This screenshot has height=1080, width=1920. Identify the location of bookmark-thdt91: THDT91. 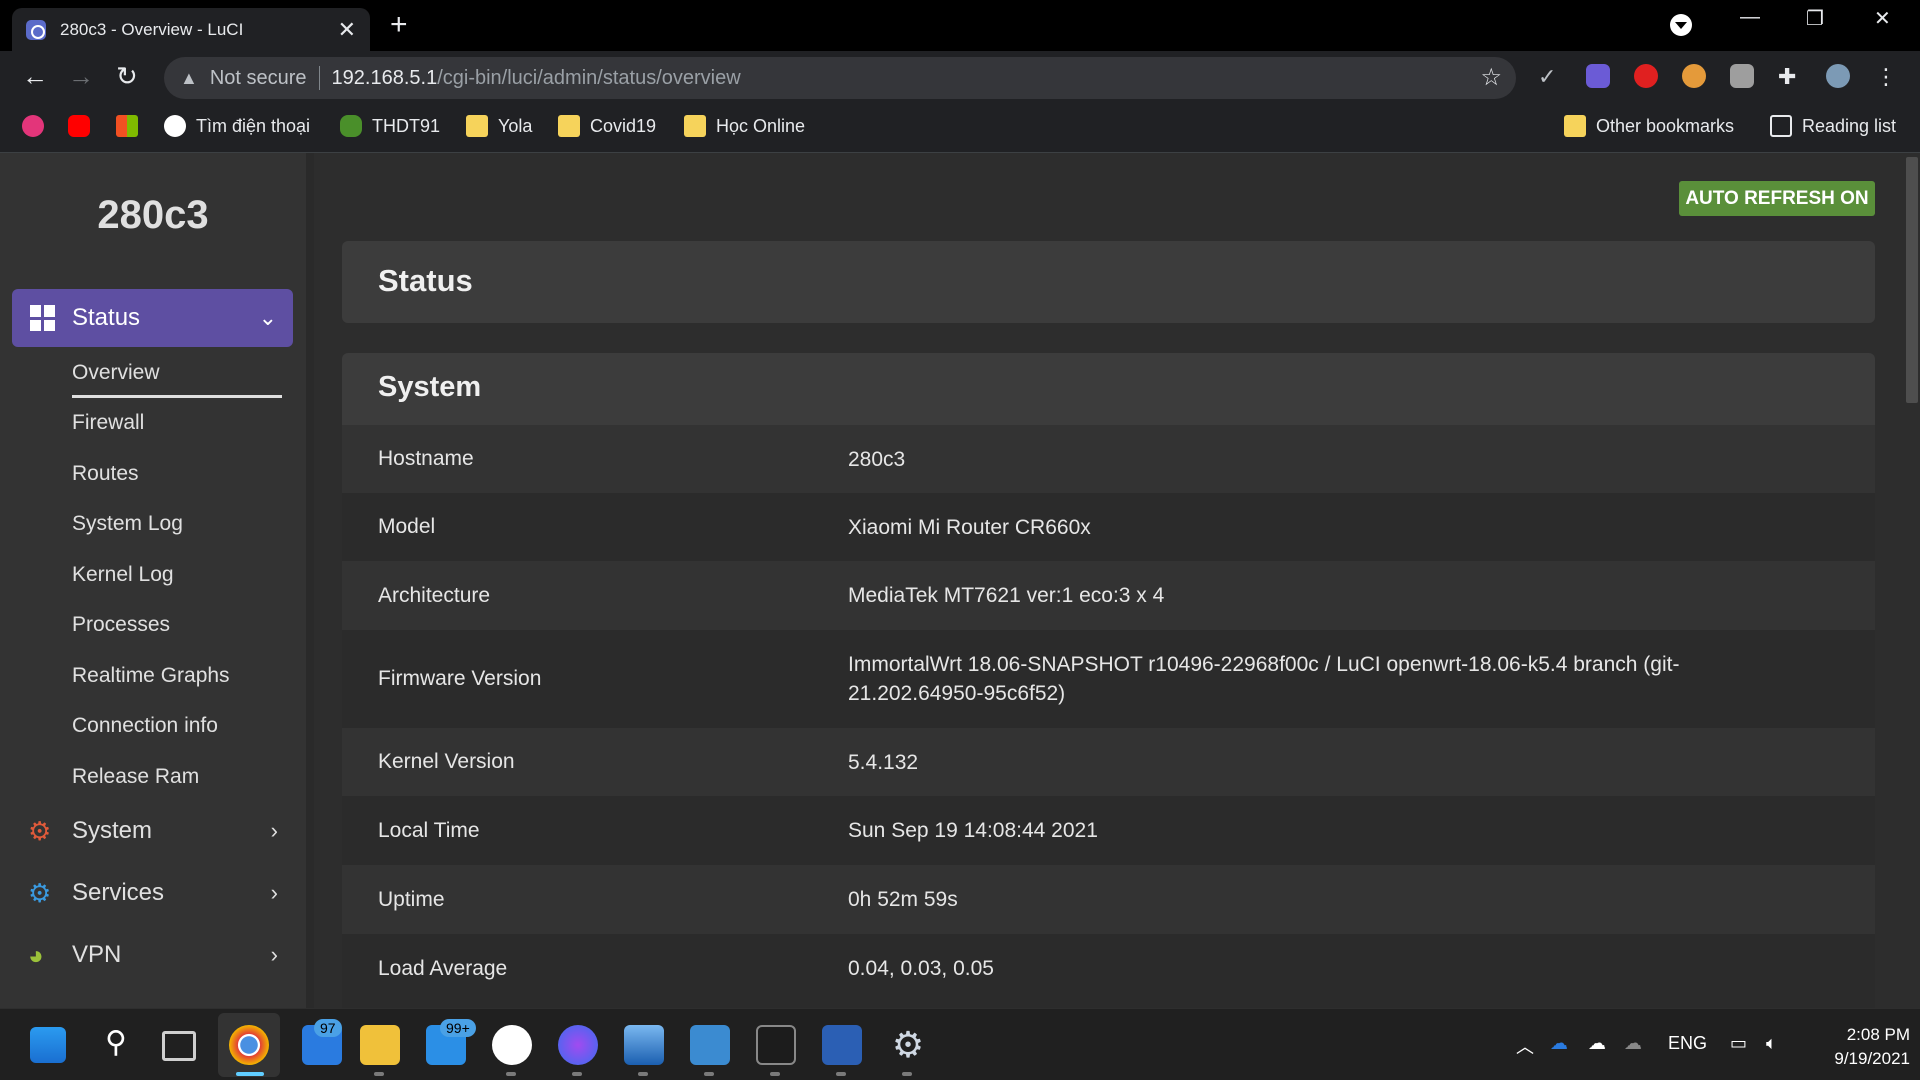
(390, 126).